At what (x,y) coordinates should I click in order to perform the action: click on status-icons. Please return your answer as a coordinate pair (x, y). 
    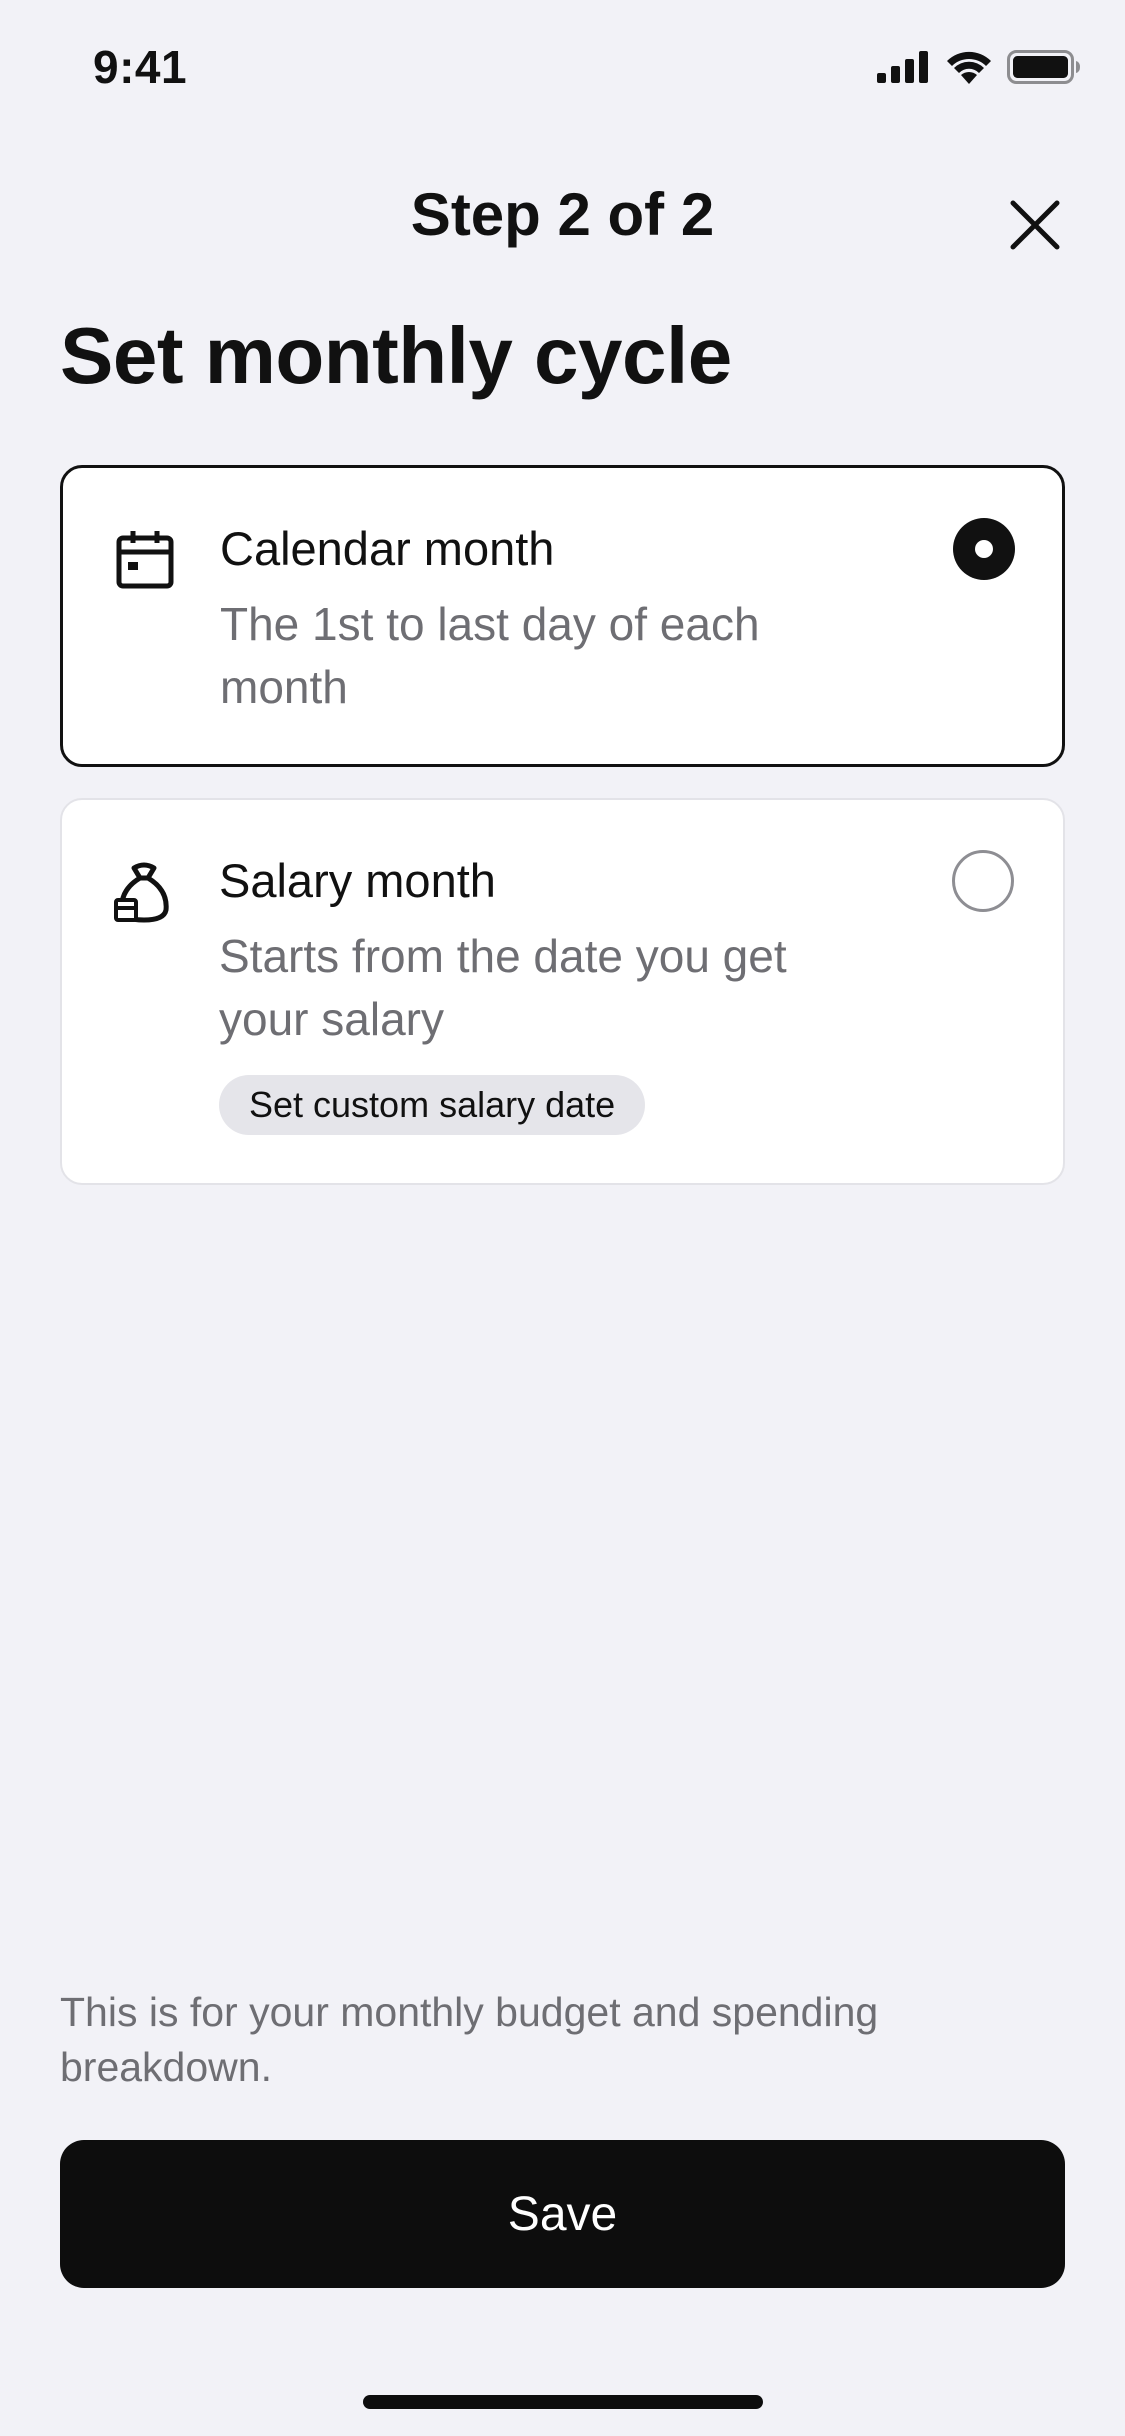
    Looking at the image, I should click on (979, 67).